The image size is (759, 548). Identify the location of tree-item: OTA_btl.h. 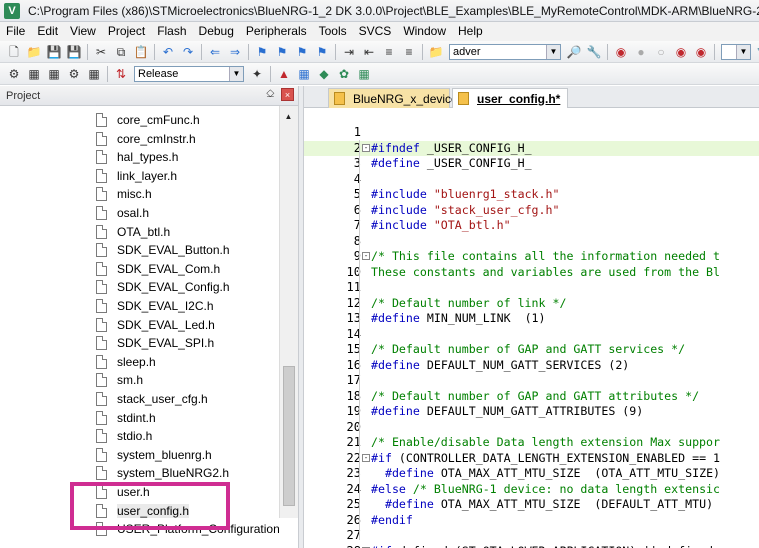
(133, 232).